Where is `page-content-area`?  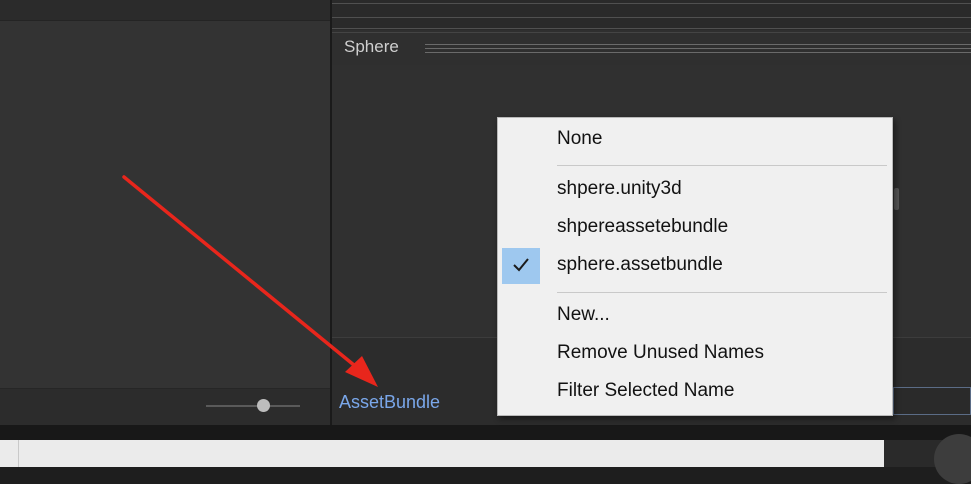
page-content-area is located at coordinates (442, 453).